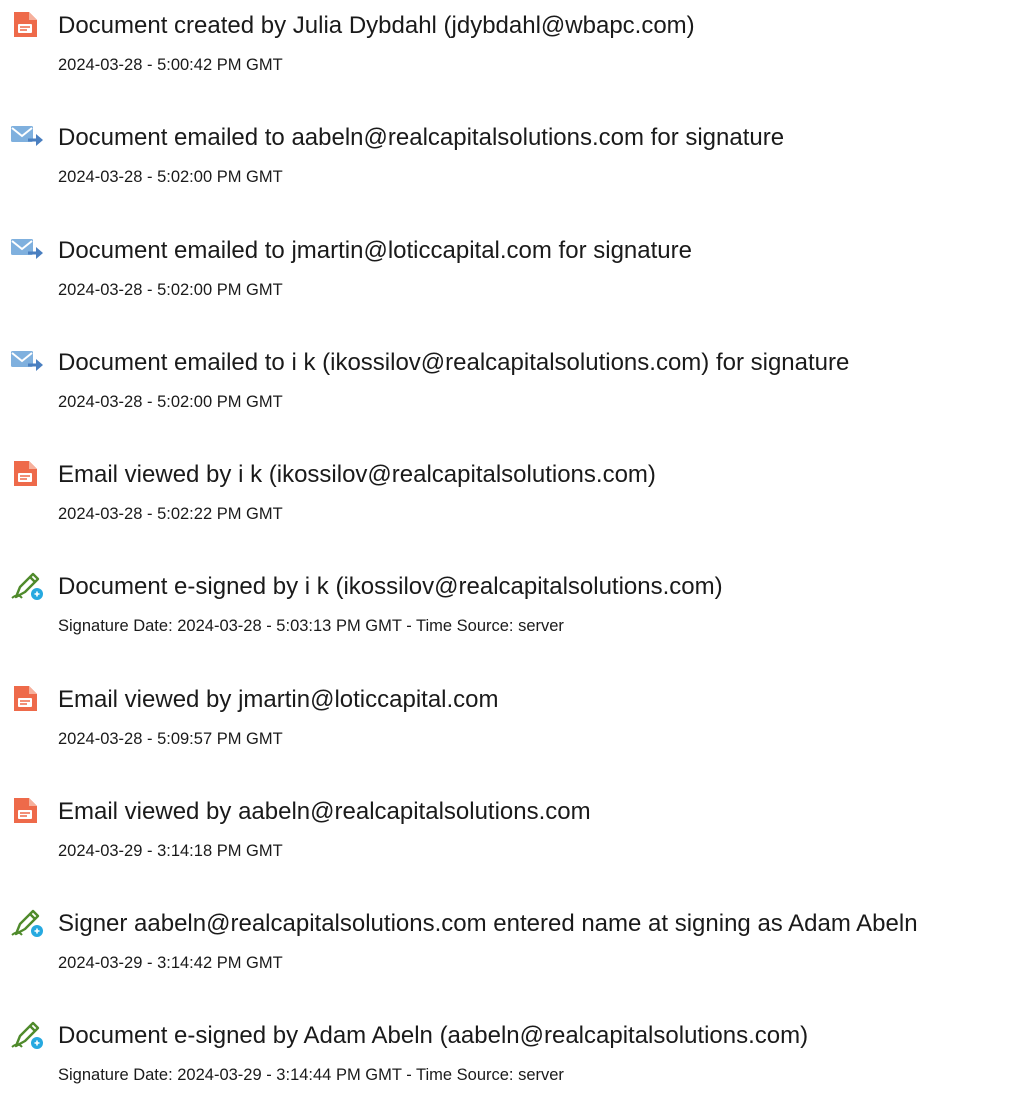  Describe the element at coordinates (170, 514) in the screenshot. I see `event-timestamp: 2024-03-28 - 5:02:22 PM GMT` at that location.